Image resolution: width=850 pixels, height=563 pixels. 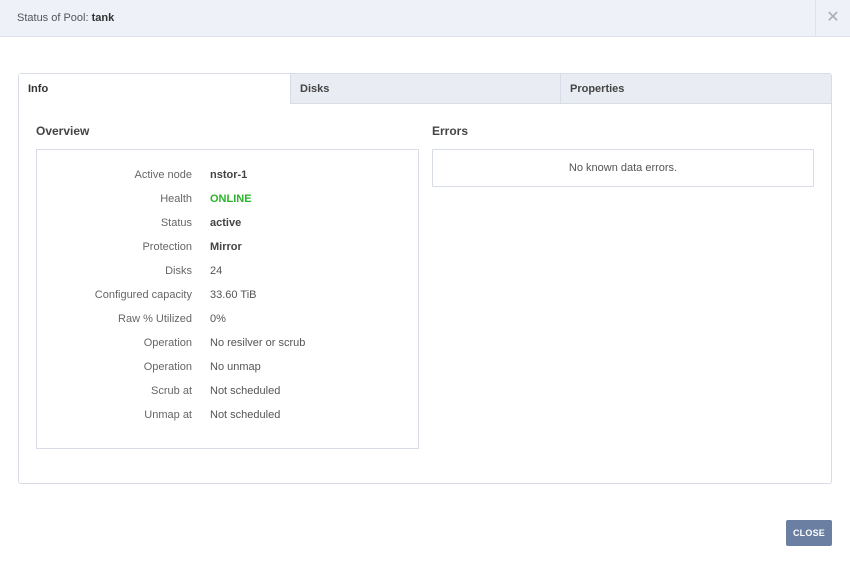 I want to click on row-value: Mirror, so click(x=226, y=247).